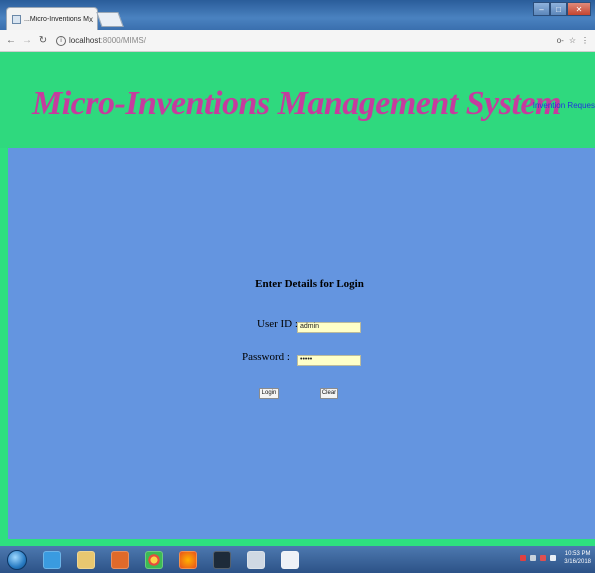  Describe the element at coordinates (297, 15) in the screenshot. I see `browser-tabstrip: ...Micro-Inventions Man... x – □ ✕` at that location.